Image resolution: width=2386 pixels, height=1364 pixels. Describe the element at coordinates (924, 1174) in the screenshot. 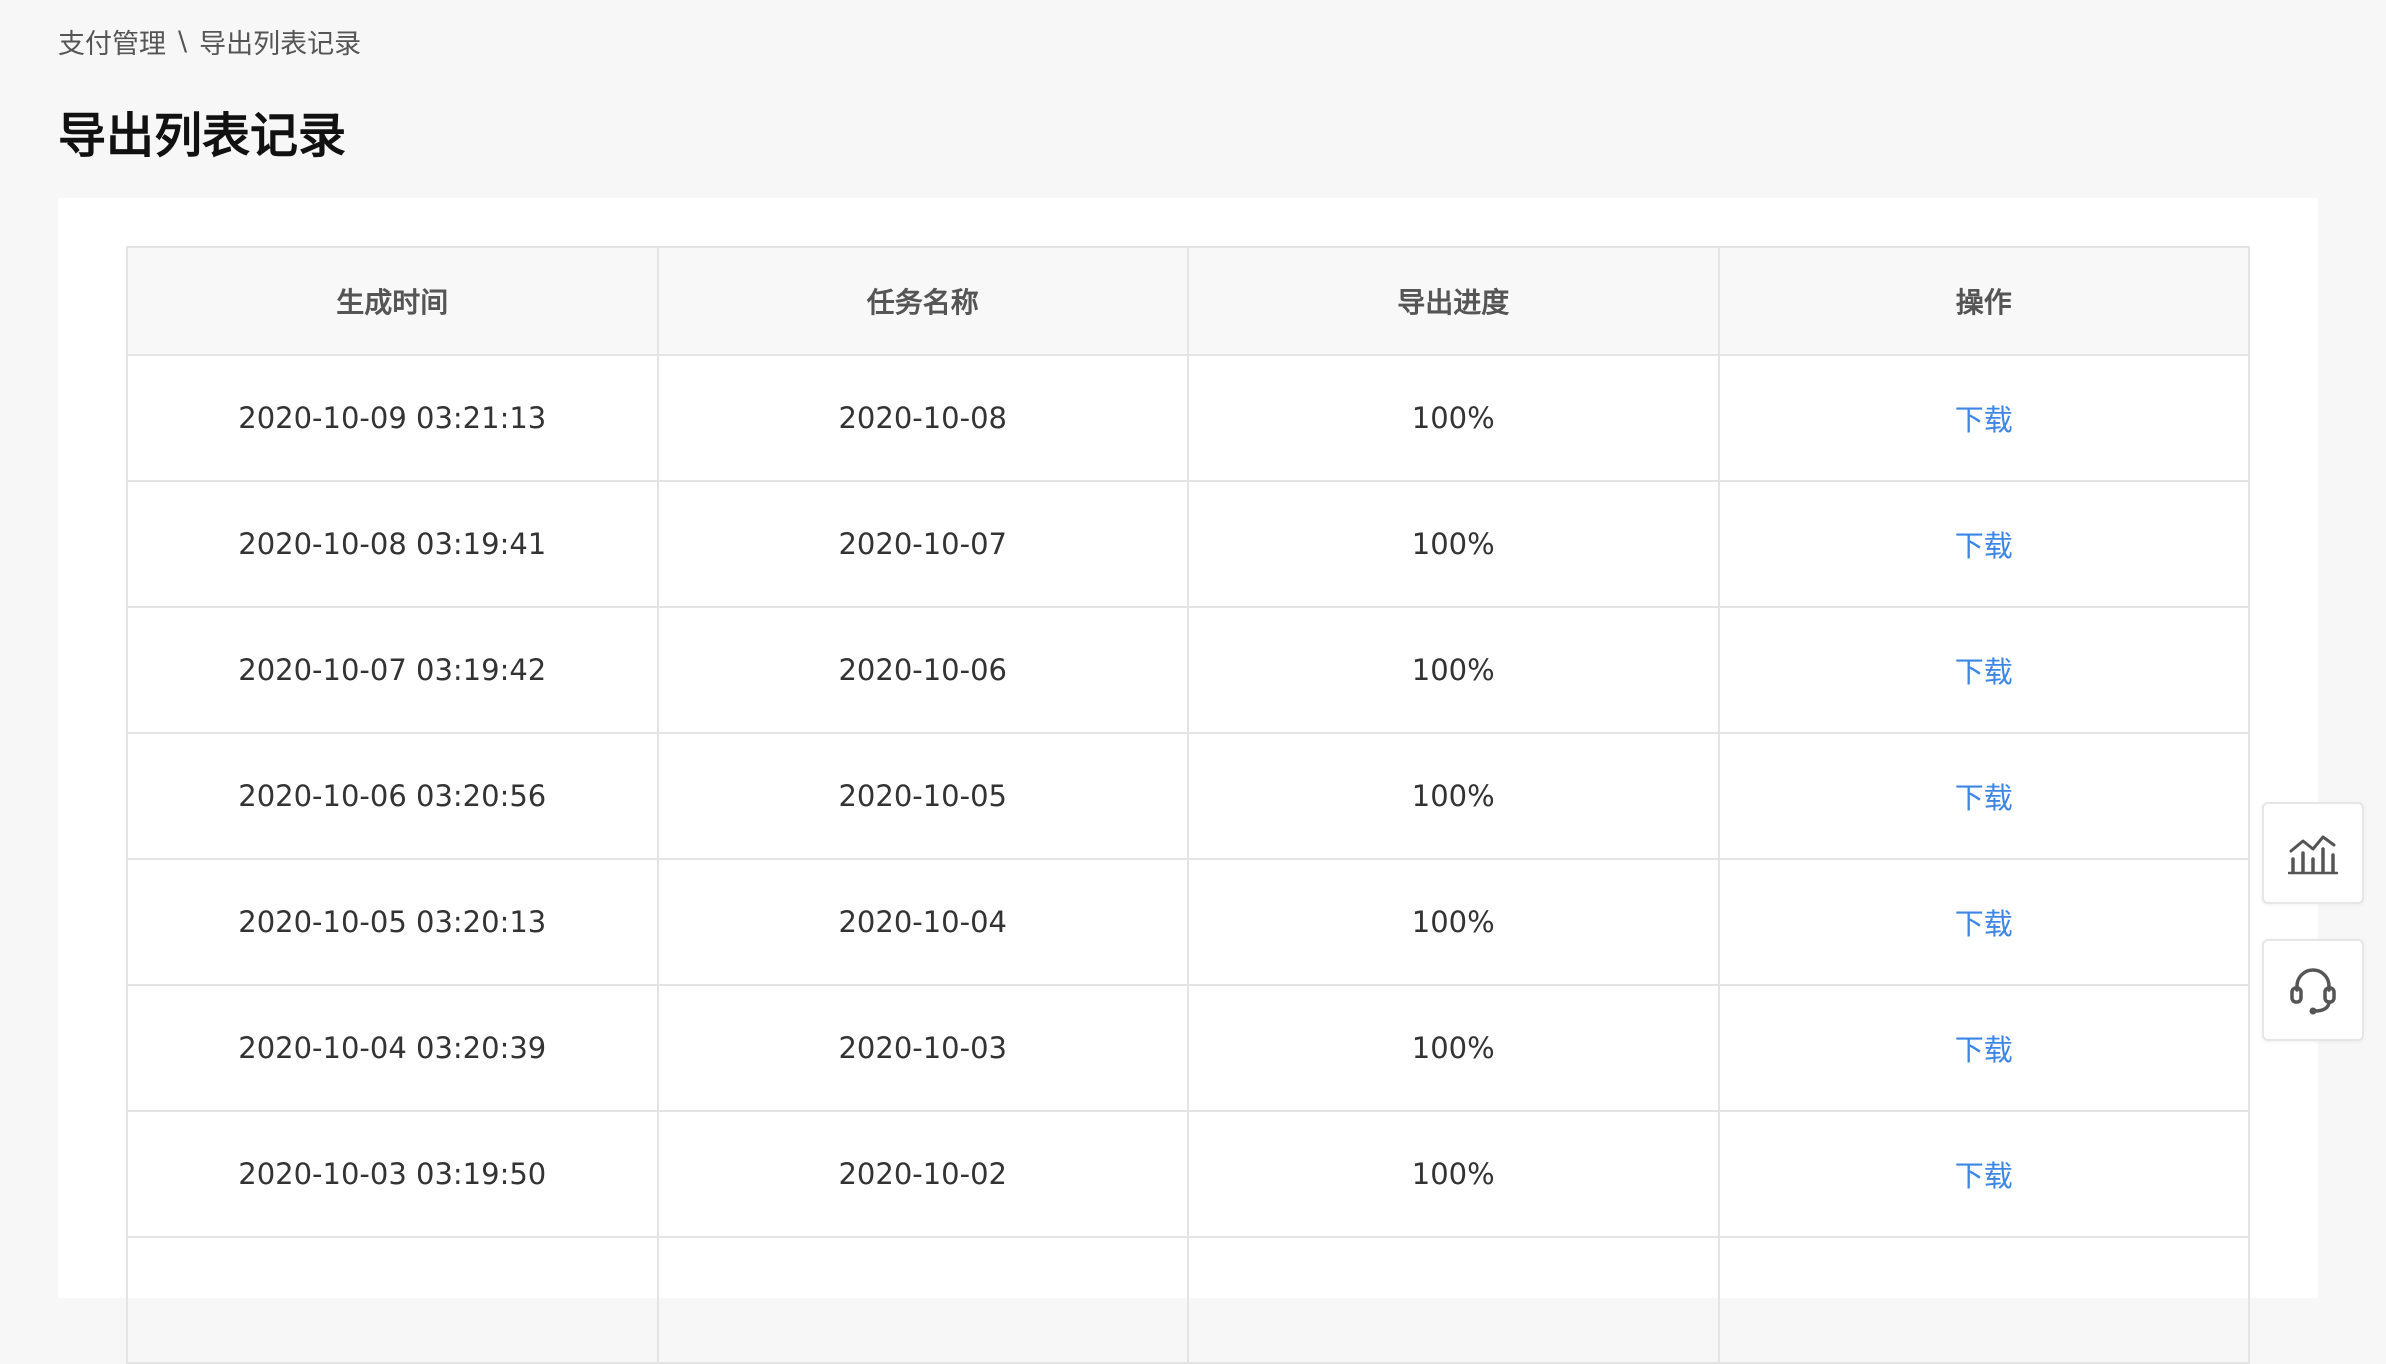

I see `cell-task: 2020-10-02` at that location.